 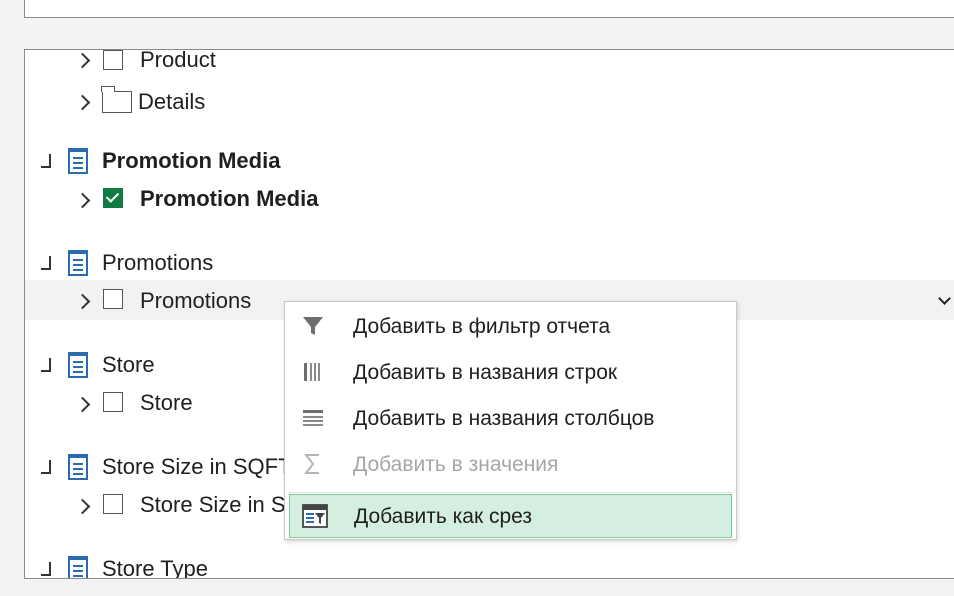 I want to click on menu-item-add-to-report-filter: Добавить в фильтр отчета, so click(x=510, y=327).